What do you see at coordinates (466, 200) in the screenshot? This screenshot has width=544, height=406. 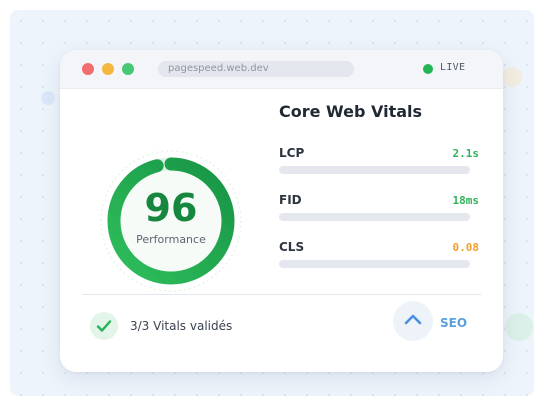 I see `metric-value: 18ms` at bounding box center [466, 200].